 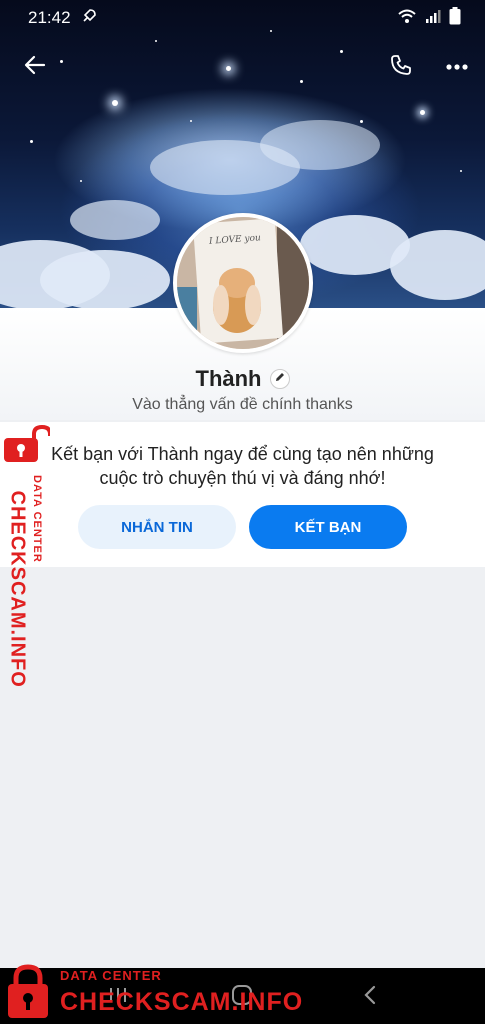 I want to click on phone-icon, so click(x=401, y=67).